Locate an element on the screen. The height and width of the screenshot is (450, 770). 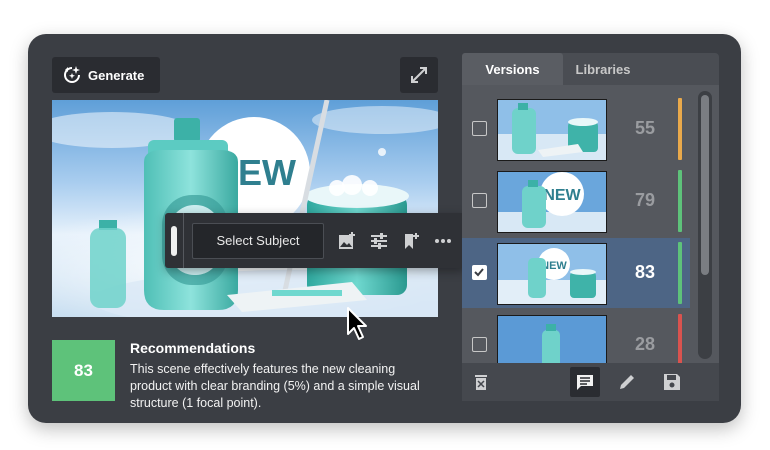
image-add-icon is located at coordinates (347, 240).